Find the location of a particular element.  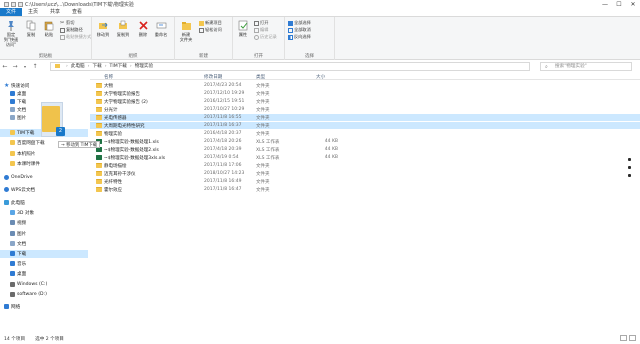

arrow-up-icon: ↑ is located at coordinates (35, 66).